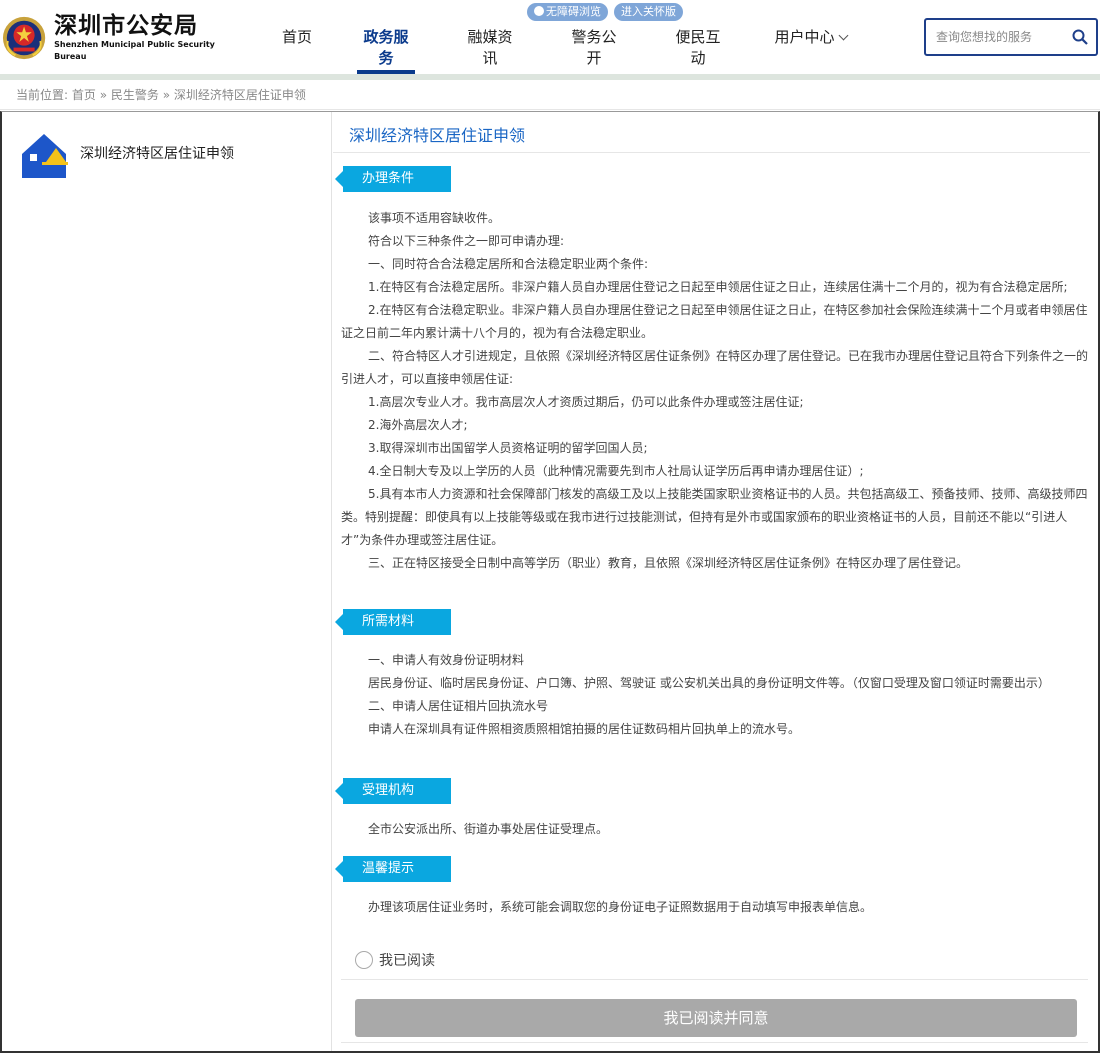 This screenshot has width=1100, height=1053. What do you see at coordinates (715, 829) in the screenshot?
I see `section-body-agency: 全市公安派出所、街道办事处居住证受理点。` at bounding box center [715, 829].